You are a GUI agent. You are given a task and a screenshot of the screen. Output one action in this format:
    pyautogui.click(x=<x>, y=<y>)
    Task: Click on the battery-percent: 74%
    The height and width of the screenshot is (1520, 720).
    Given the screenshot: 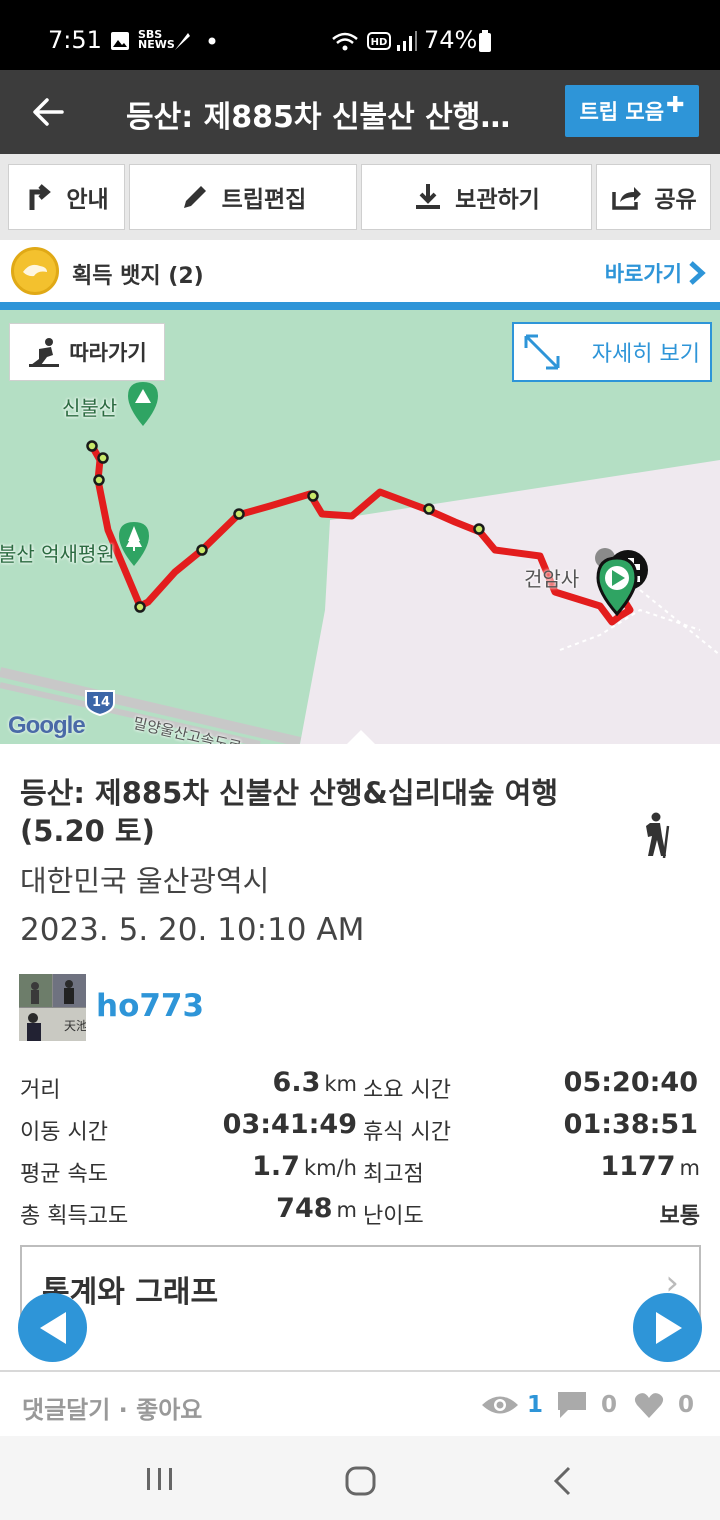 What is the action you would take?
    pyautogui.click(x=451, y=40)
    